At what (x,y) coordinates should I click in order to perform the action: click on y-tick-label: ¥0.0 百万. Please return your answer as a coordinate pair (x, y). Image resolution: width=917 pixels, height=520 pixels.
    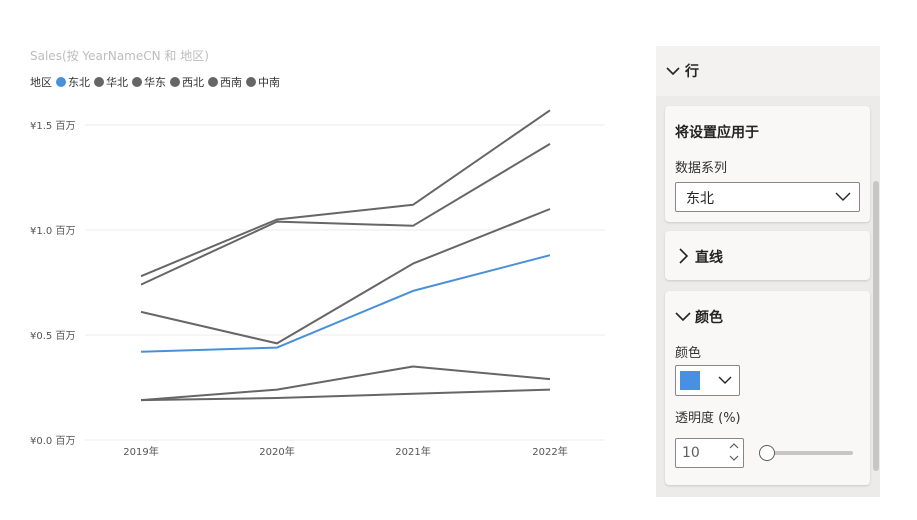
    Looking at the image, I should click on (52, 441).